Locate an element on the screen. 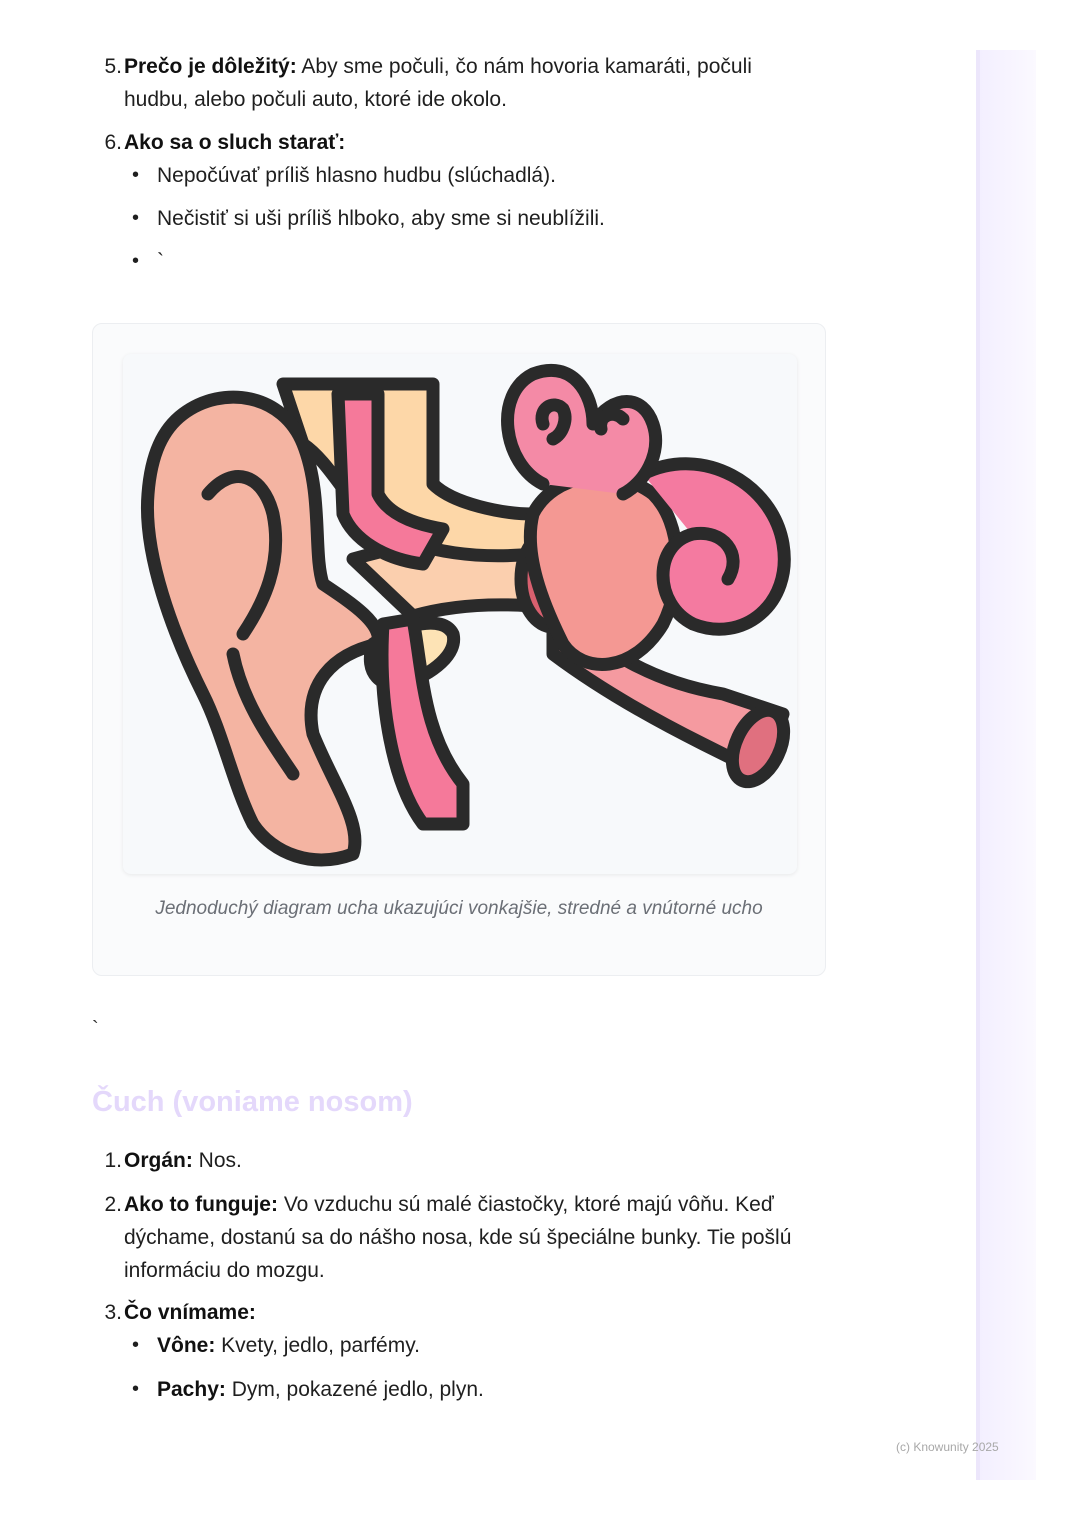 This screenshot has width=1080, height=1528. list-text-line: informáciu do mozgu. is located at coordinates (224, 1270).